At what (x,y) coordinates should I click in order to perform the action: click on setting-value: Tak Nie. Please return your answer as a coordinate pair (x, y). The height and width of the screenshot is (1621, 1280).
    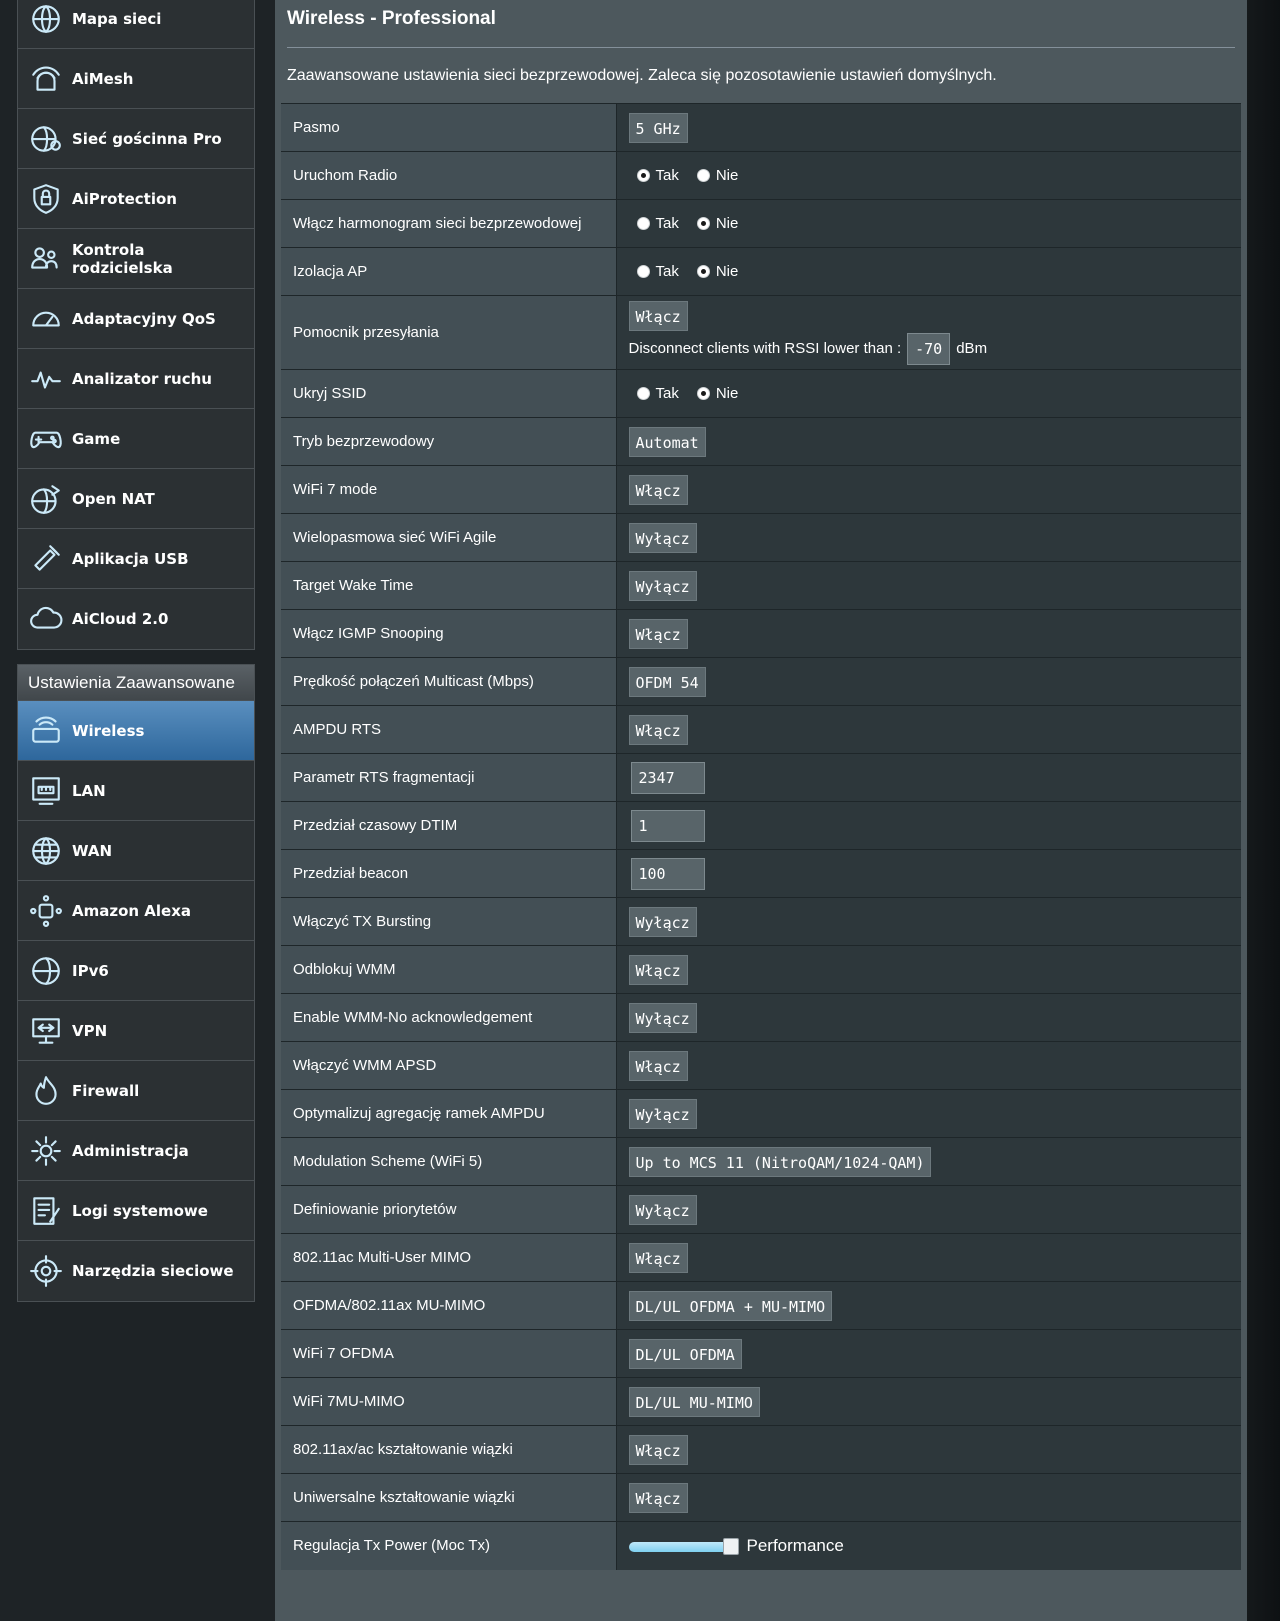
    Looking at the image, I should click on (928, 393).